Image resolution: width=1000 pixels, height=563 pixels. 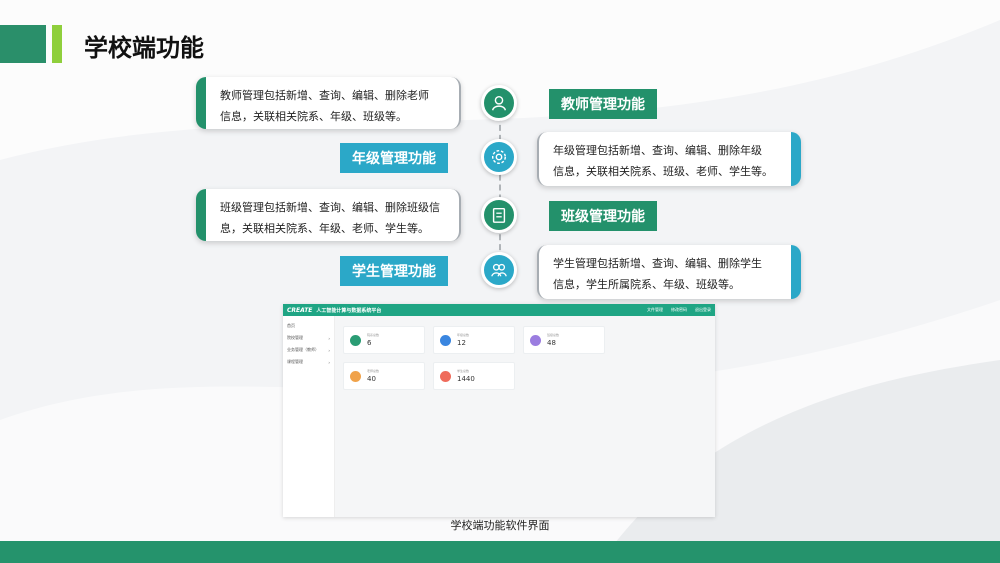 I want to click on app-header: CREATE 人工智能计算与数据系统平台 文件管理 修改密码 退出登录, so click(x=499, y=310).